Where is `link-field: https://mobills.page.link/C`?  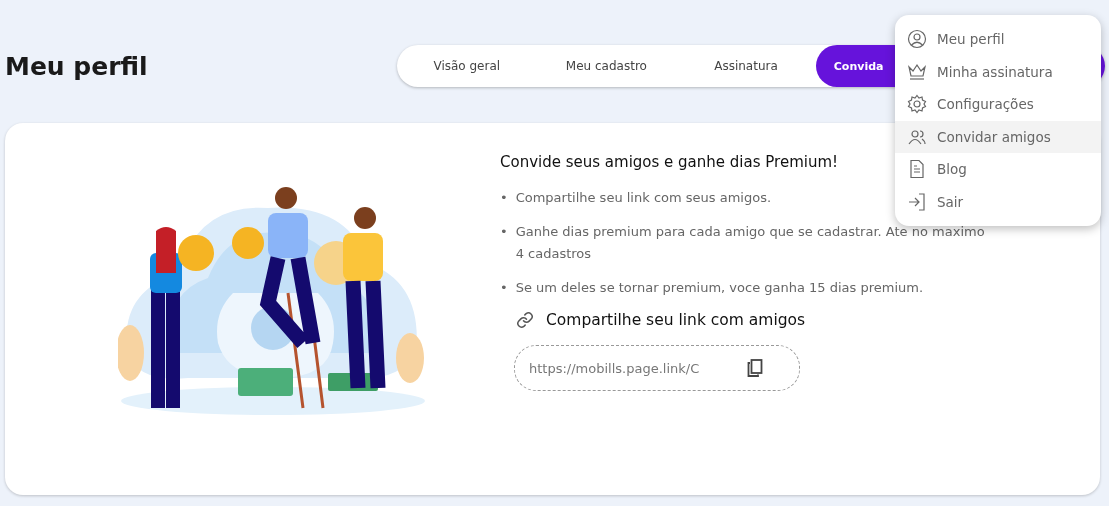
link-field: https://mobills.page.link/C is located at coordinates (657, 368).